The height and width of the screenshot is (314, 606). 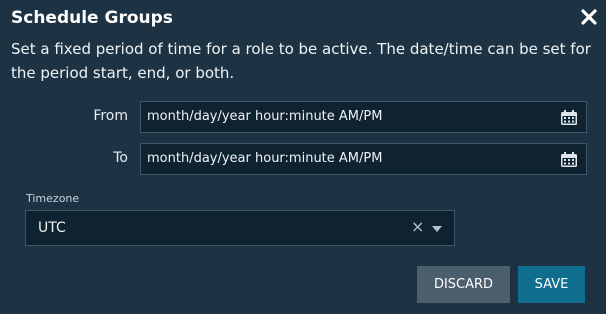 What do you see at coordinates (53, 198) in the screenshot?
I see `timezone-label: Timezone` at bounding box center [53, 198].